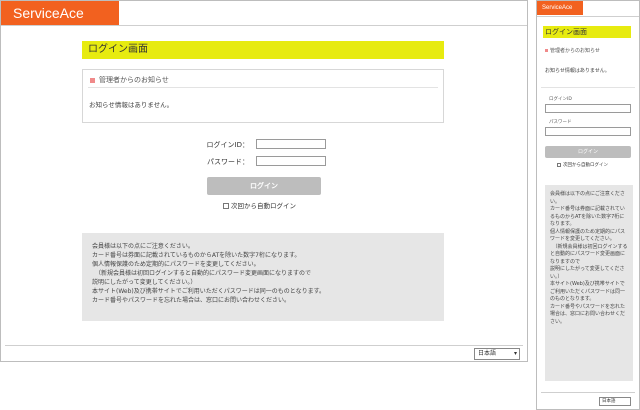  What do you see at coordinates (560, 122) in the screenshot?
I see `password-label: パスワード` at bounding box center [560, 122].